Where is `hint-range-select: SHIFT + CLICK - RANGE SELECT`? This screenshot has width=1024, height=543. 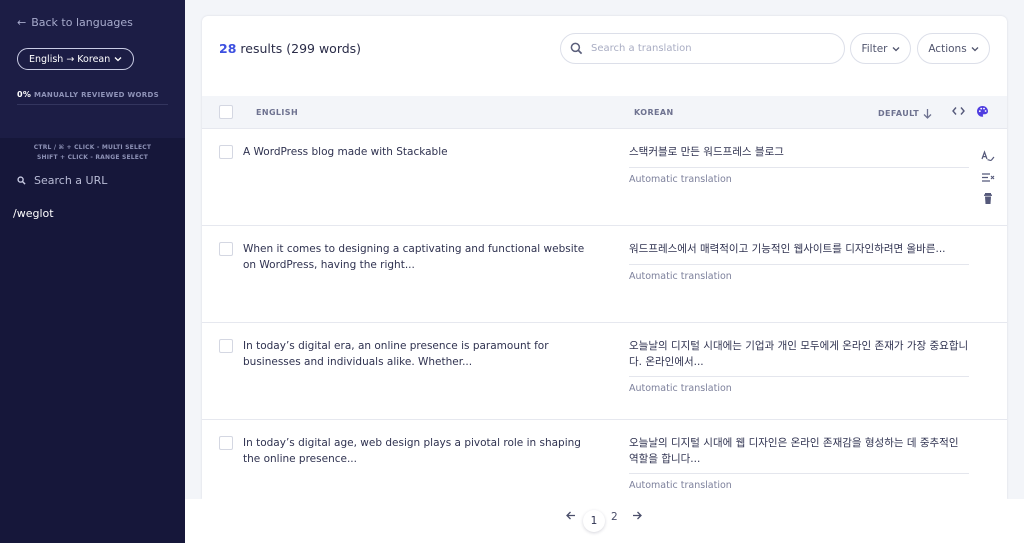
hint-range-select: SHIFT + CLICK - RANGE SELECT is located at coordinates (92, 157).